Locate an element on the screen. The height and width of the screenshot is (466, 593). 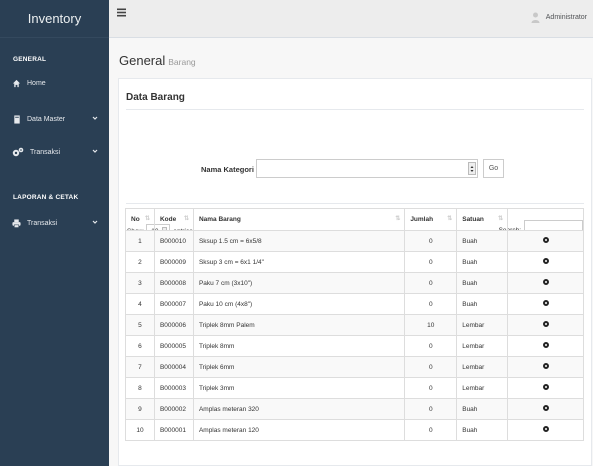
sidebar-item-report-transaksi: Transaksi is located at coordinates (54, 223).